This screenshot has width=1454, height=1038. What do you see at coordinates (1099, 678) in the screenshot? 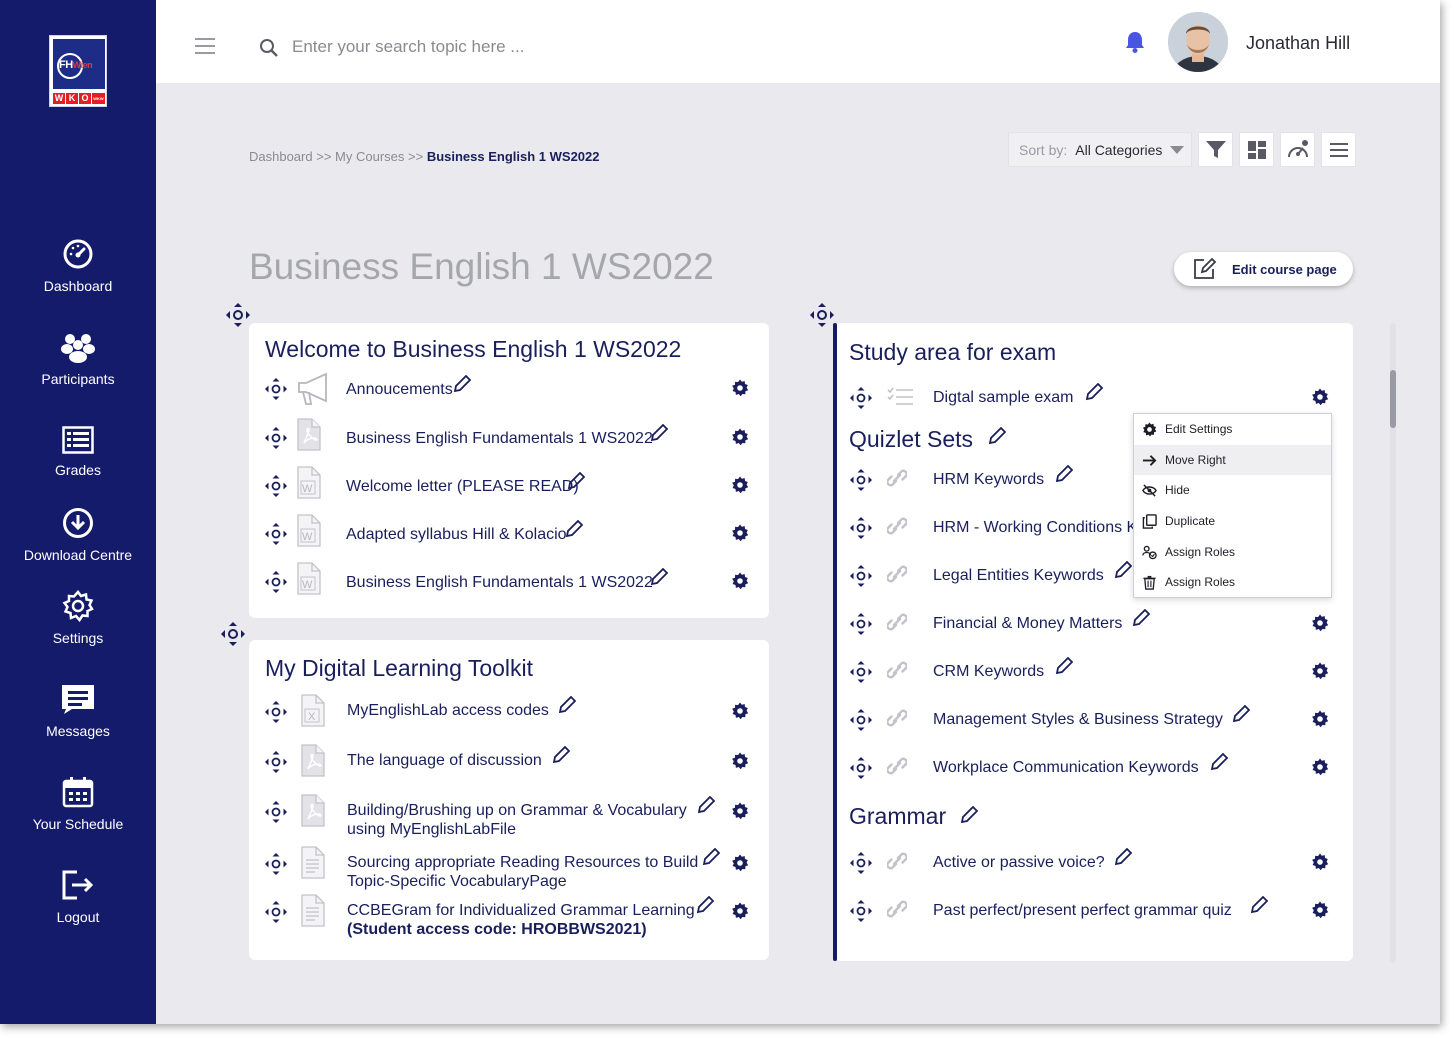
I see `list-item: CRM Keywords` at bounding box center [1099, 678].